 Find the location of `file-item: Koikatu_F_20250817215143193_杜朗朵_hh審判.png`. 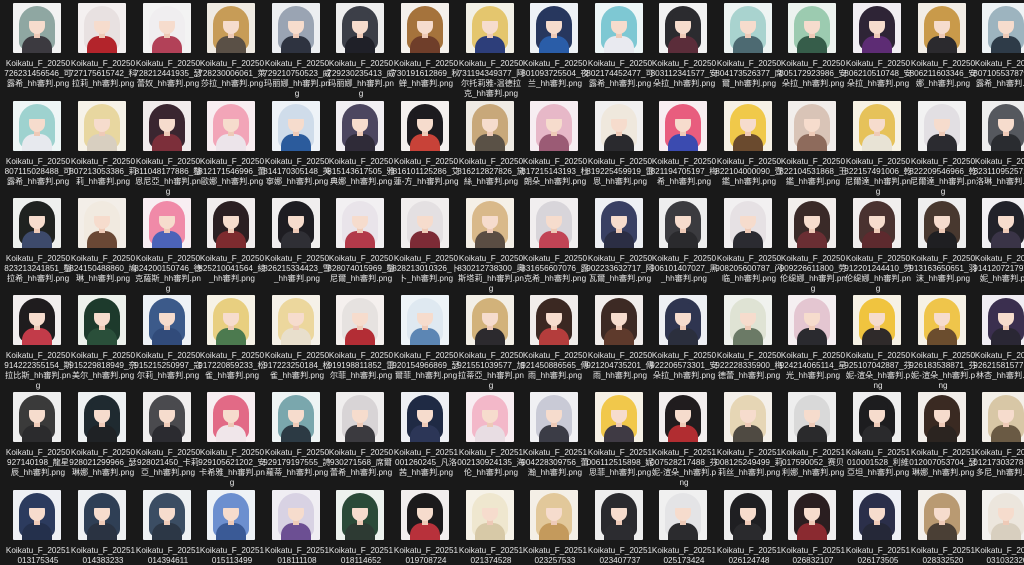

file-item: Koikatu_F_20250817215143193_杜朗朵_hh審判.png is located at coordinates (555, 149).